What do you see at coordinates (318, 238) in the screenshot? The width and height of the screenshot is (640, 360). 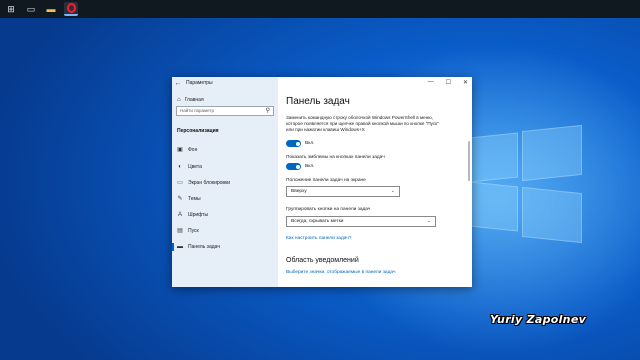 I see `customize-taskbar-link: Как настроить панели задач?` at bounding box center [318, 238].